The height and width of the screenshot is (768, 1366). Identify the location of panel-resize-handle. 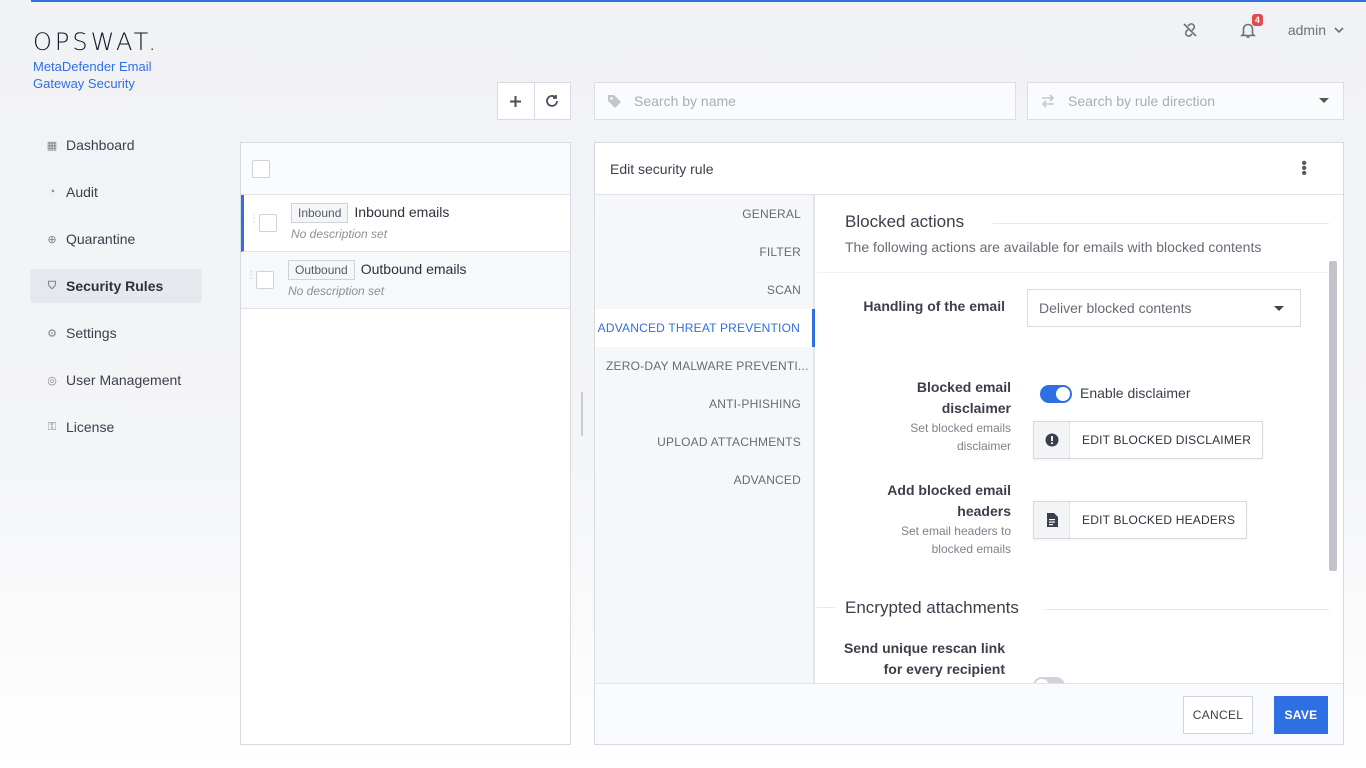
(582, 414).